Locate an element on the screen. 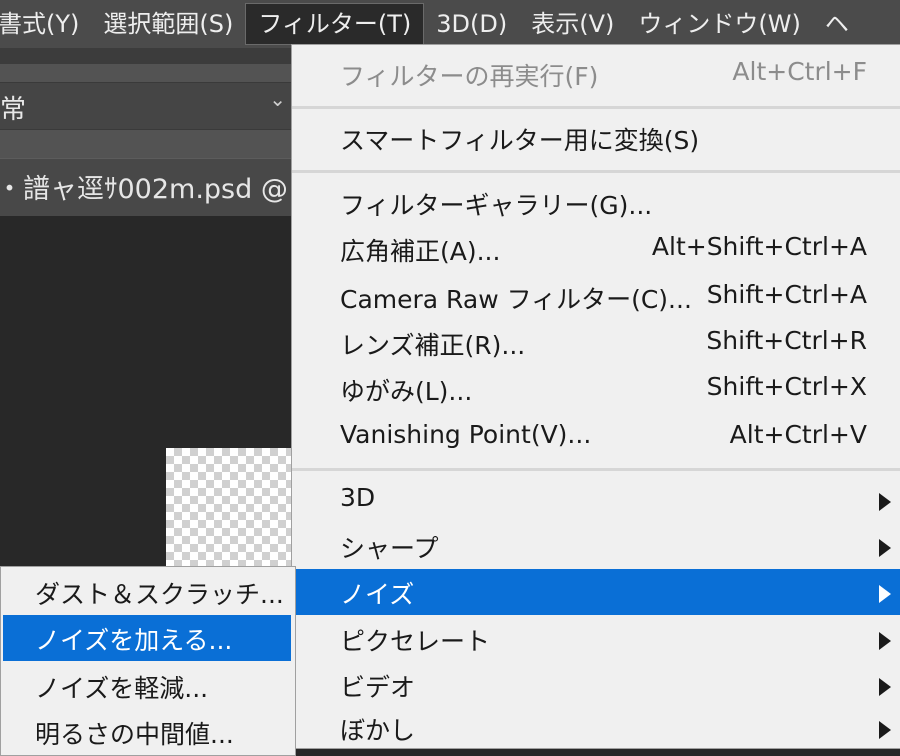 This screenshot has width=900, height=756. document-tab-title: ・譜ャ逕ｻ002m.psd @ 2 is located at coordinates (157, 189).